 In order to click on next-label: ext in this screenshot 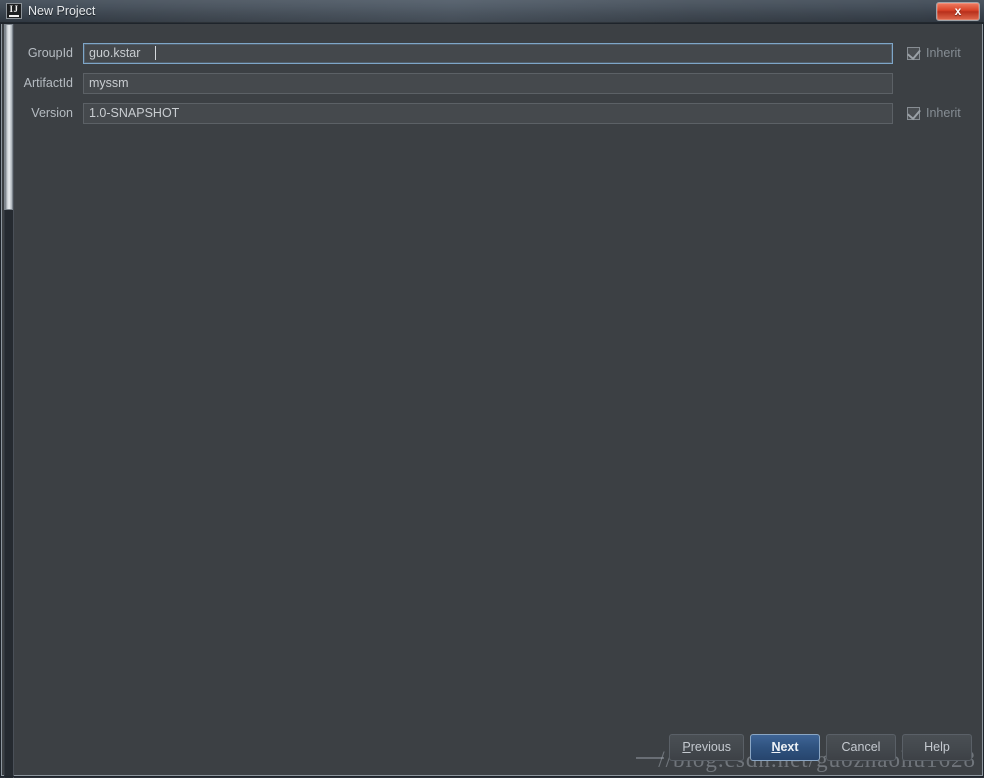, I will do `click(789, 747)`.